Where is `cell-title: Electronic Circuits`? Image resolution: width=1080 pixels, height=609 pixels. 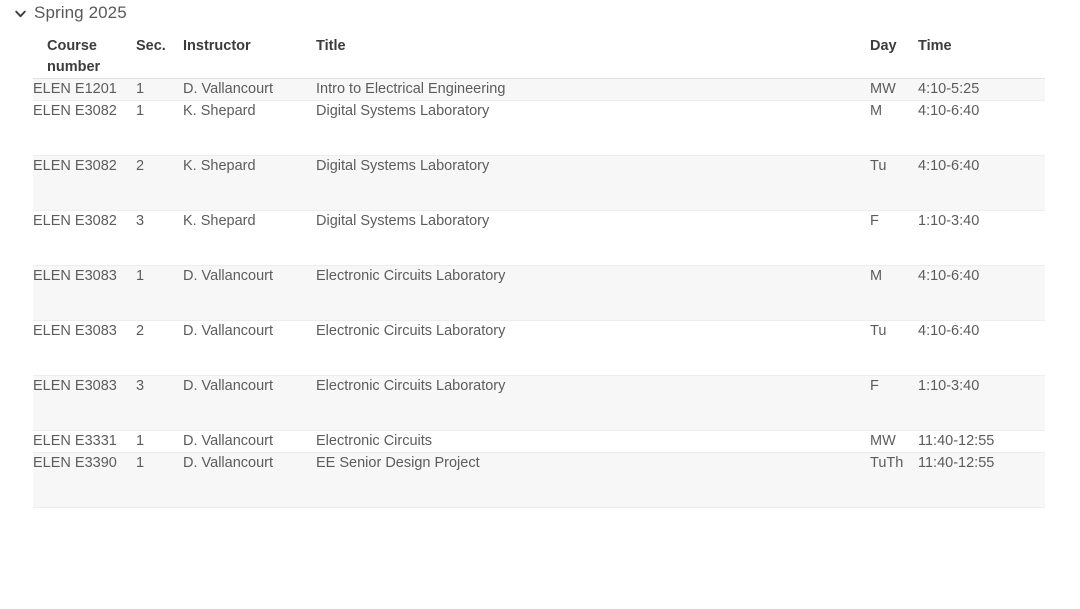 cell-title: Electronic Circuits is located at coordinates (593, 441).